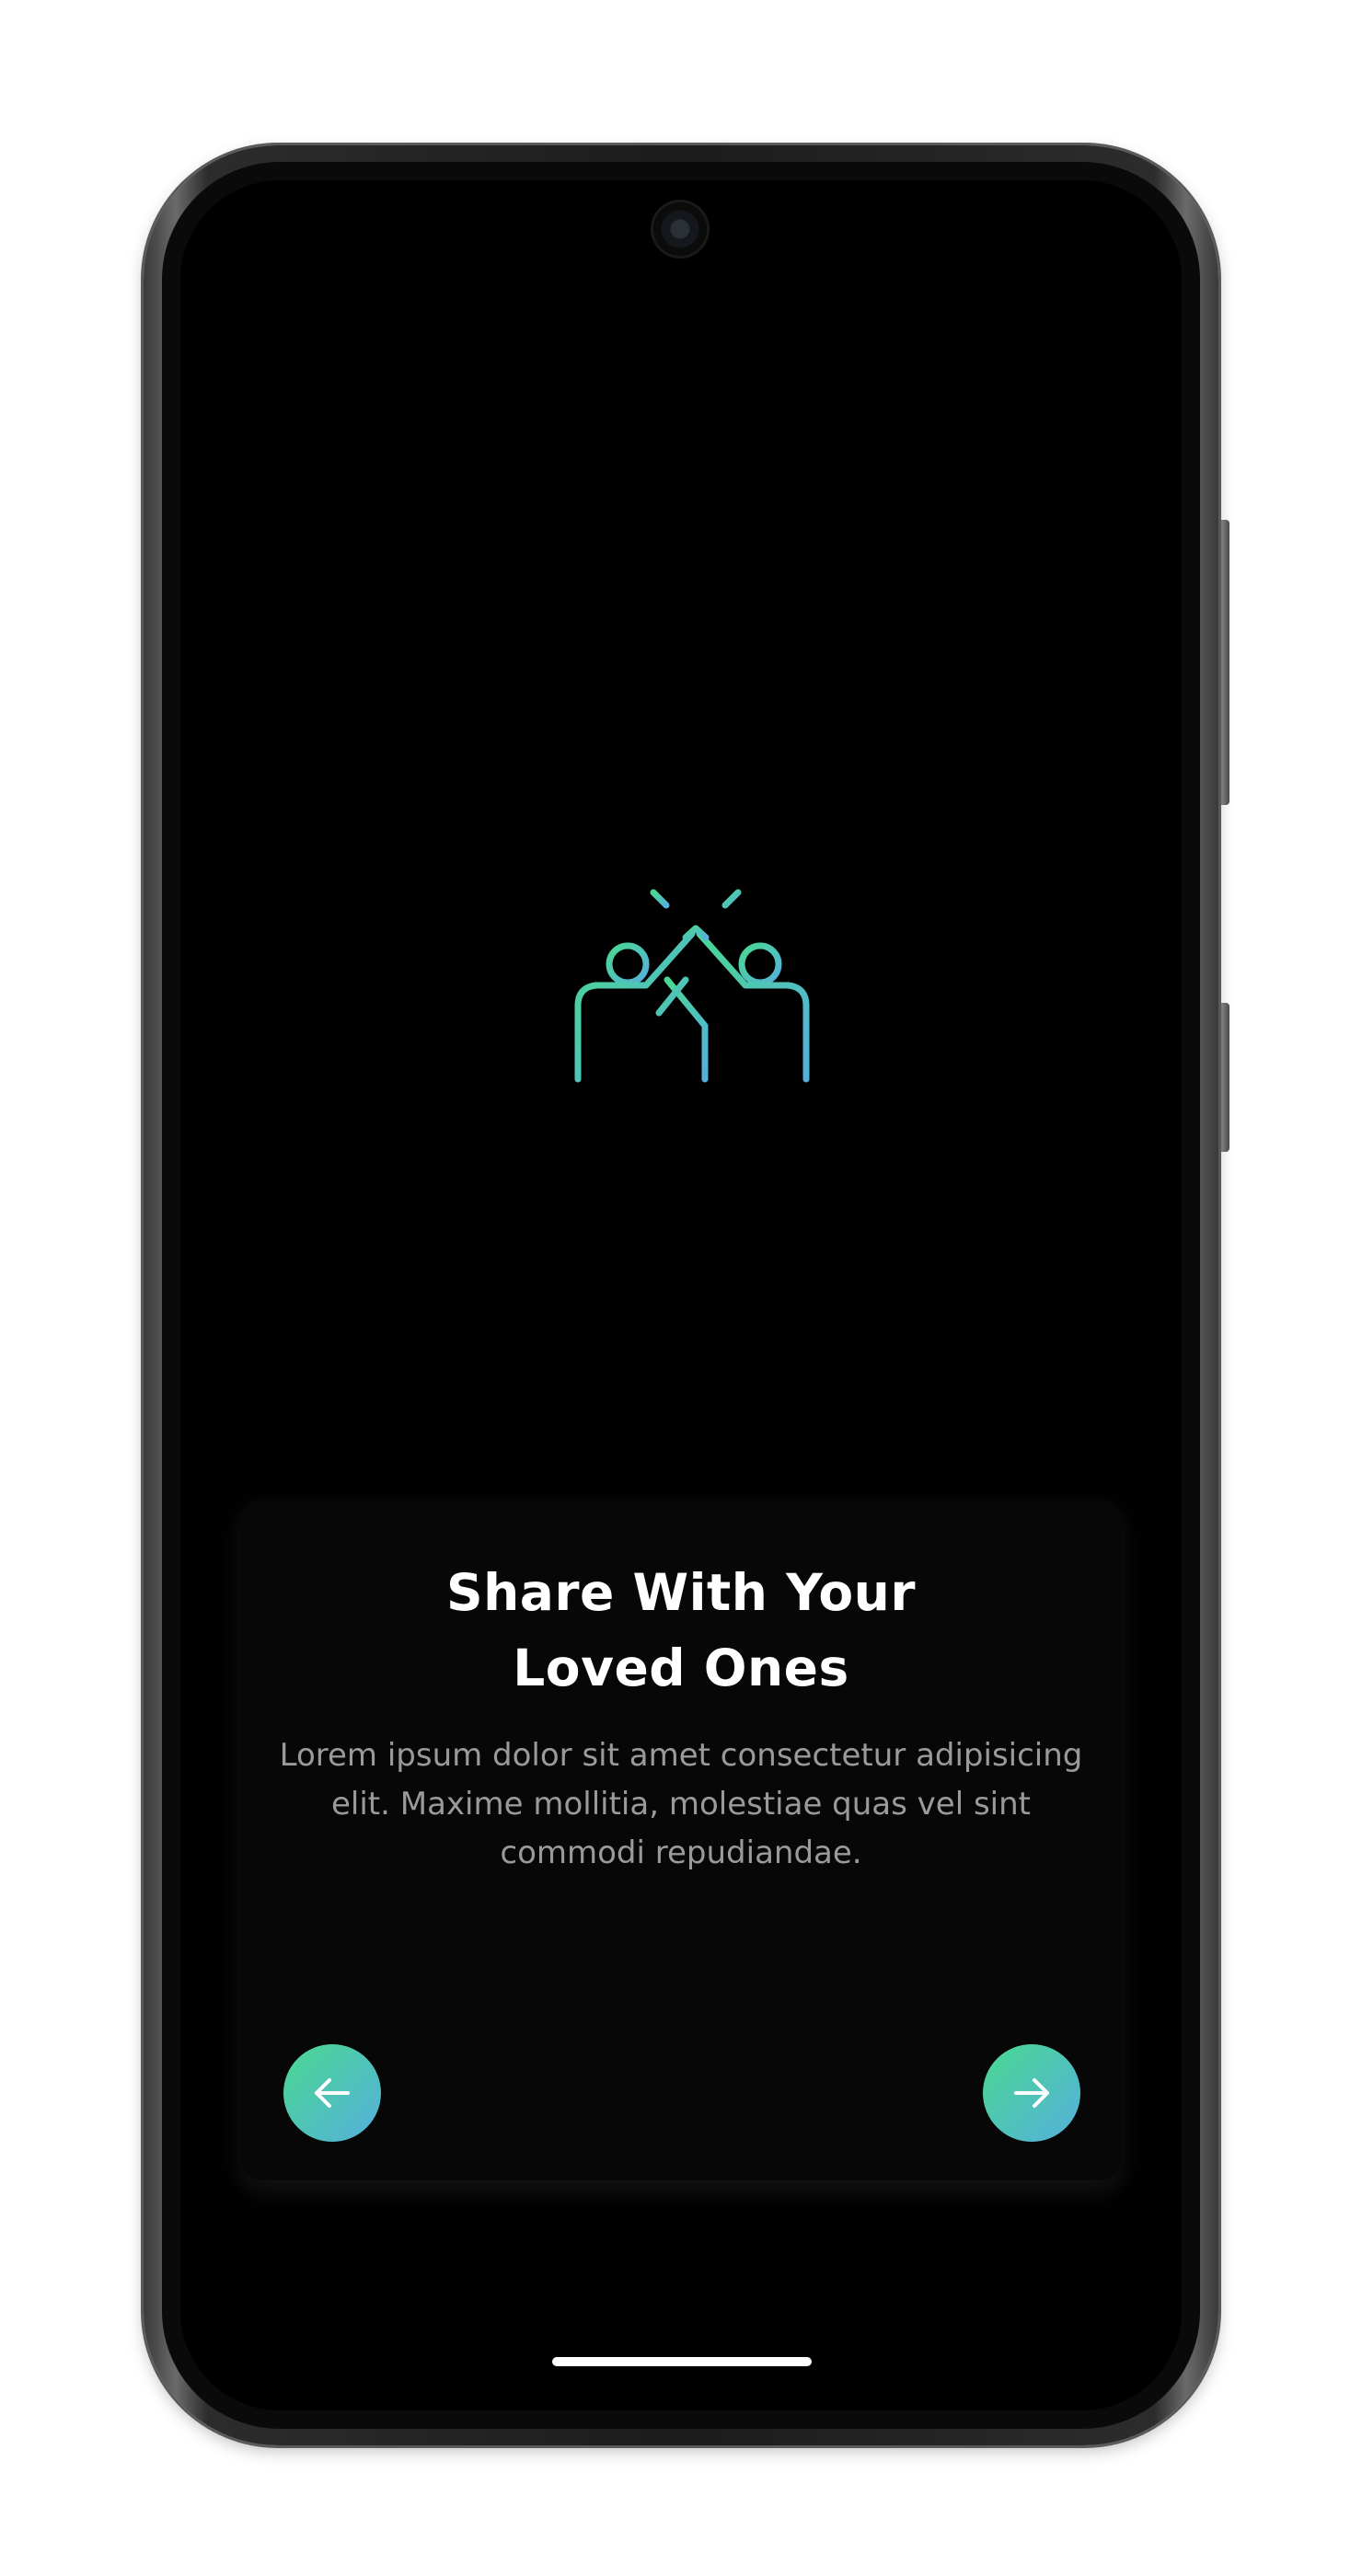  I want to click on previous-button, so click(332, 2093).